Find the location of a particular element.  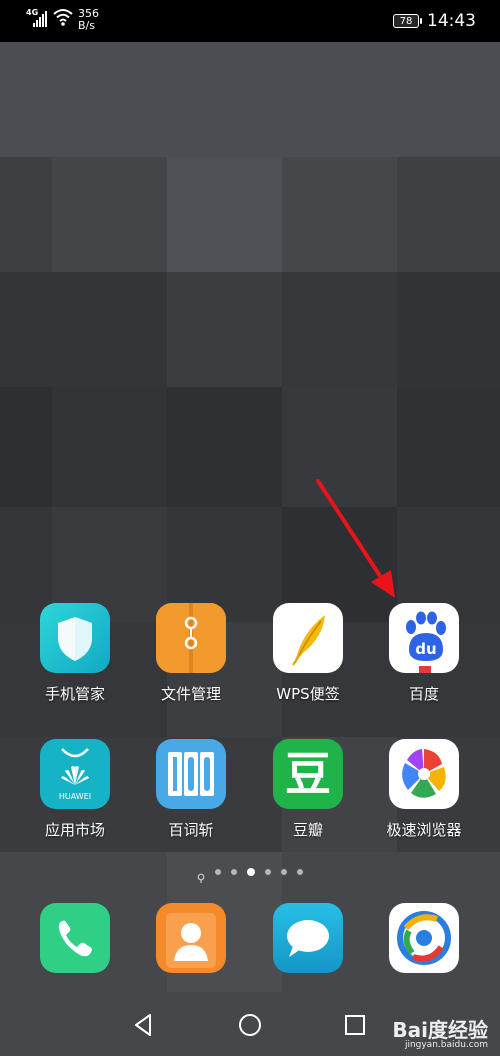

douban-icon: 豆 is located at coordinates (308, 774).